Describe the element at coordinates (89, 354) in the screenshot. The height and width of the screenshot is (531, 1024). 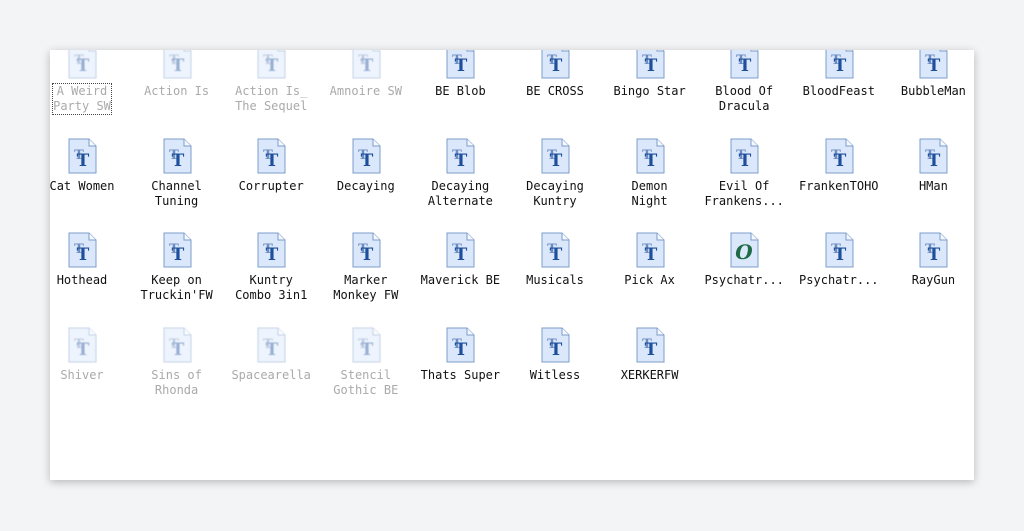
I see `file-item: T T Shiver` at that location.